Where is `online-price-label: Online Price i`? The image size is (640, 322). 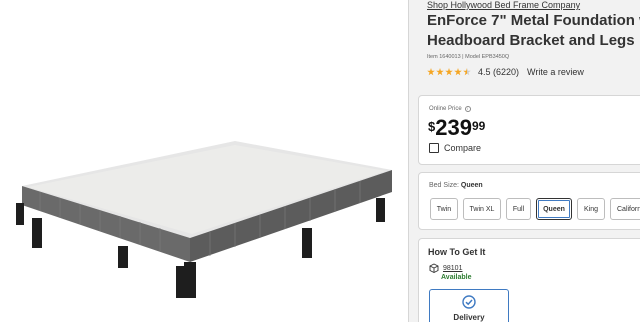 online-price-label: Online Price i is located at coordinates (450, 109).